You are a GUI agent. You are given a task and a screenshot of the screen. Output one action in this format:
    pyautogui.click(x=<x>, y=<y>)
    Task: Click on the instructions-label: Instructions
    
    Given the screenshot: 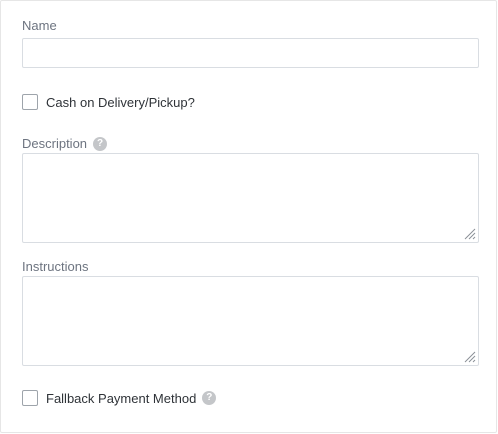 What is the action you would take?
    pyautogui.click(x=55, y=266)
    